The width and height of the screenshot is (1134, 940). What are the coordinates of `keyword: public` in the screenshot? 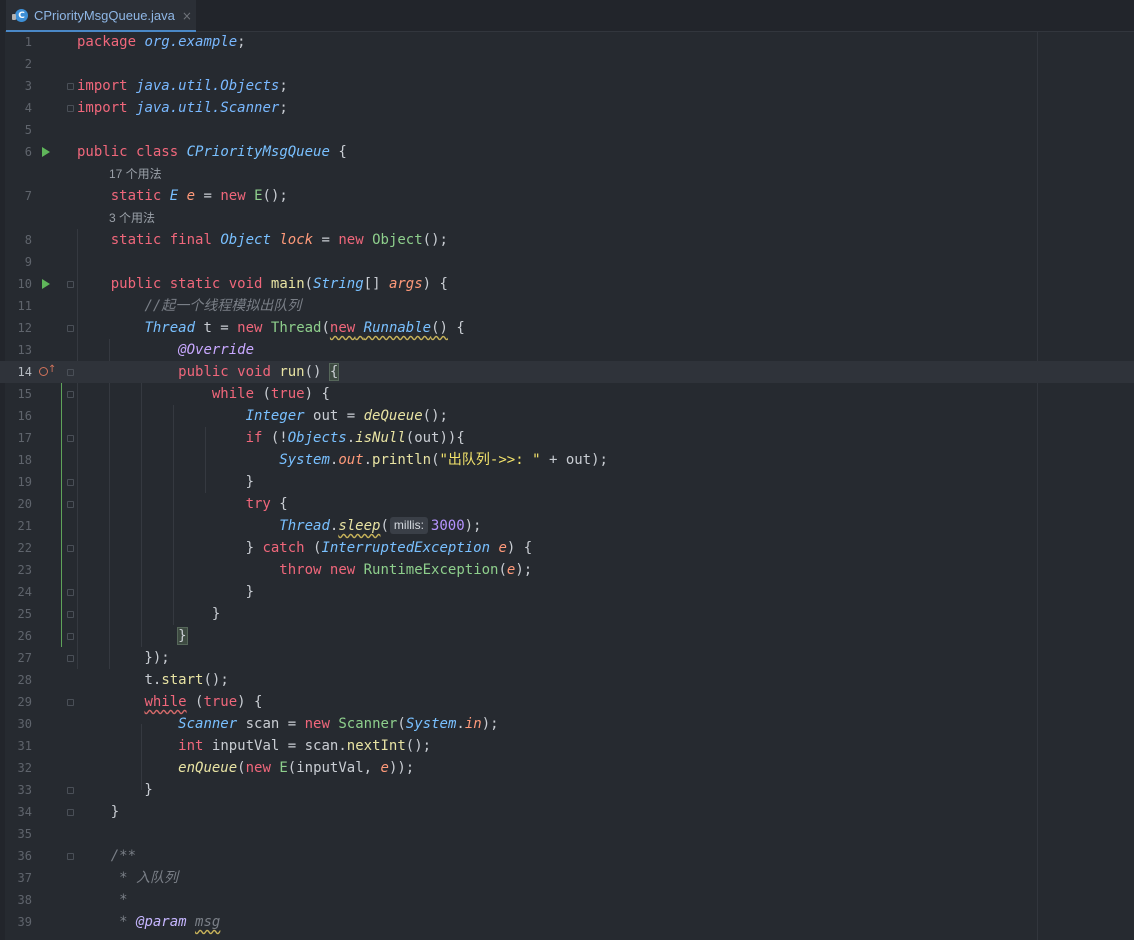 It's located at (102, 152).